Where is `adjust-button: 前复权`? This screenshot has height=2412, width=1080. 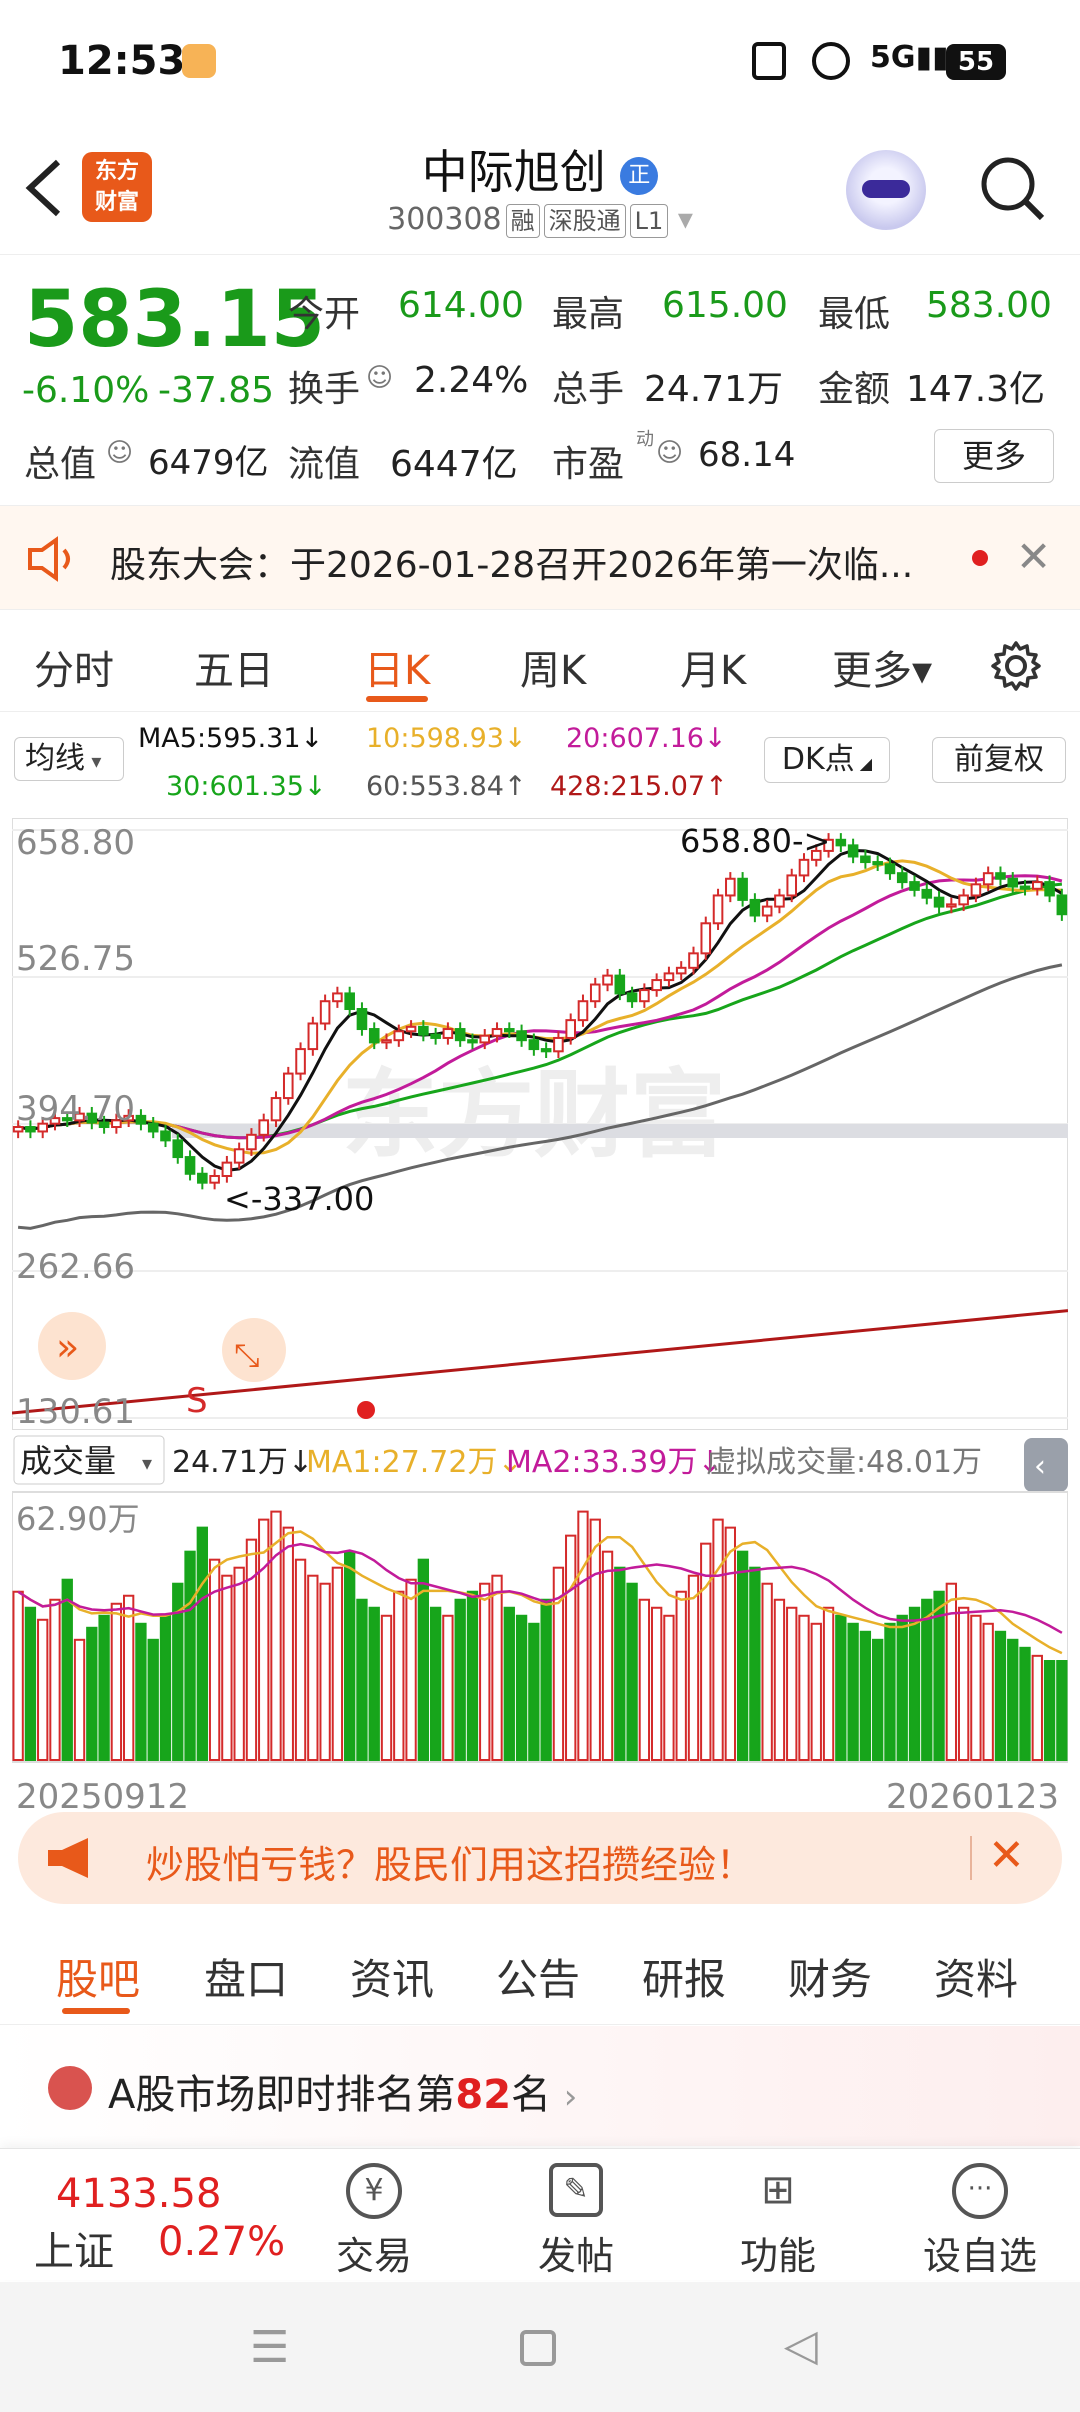
adjust-button: 前复权 is located at coordinates (999, 760).